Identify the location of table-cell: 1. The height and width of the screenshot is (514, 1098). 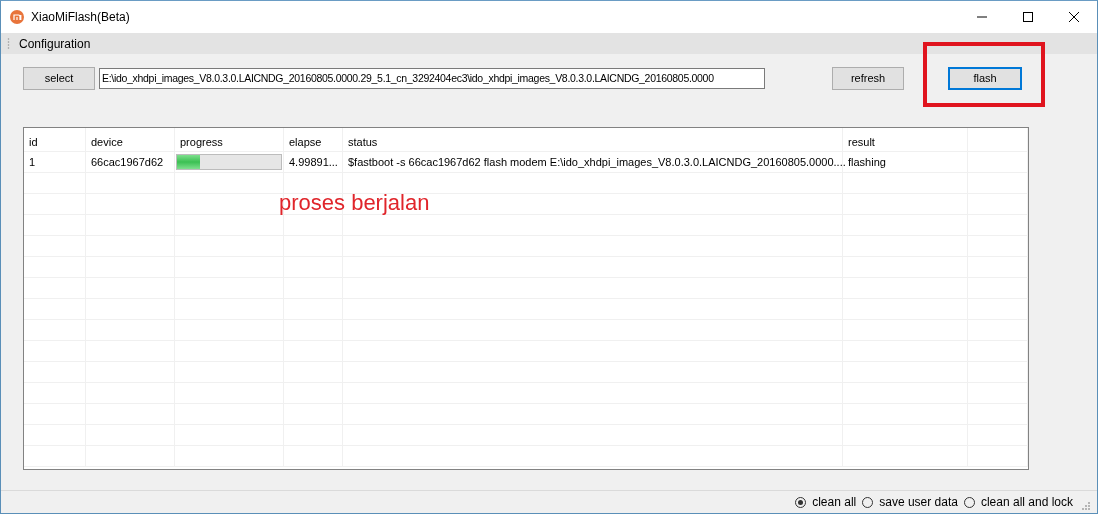
(55, 162).